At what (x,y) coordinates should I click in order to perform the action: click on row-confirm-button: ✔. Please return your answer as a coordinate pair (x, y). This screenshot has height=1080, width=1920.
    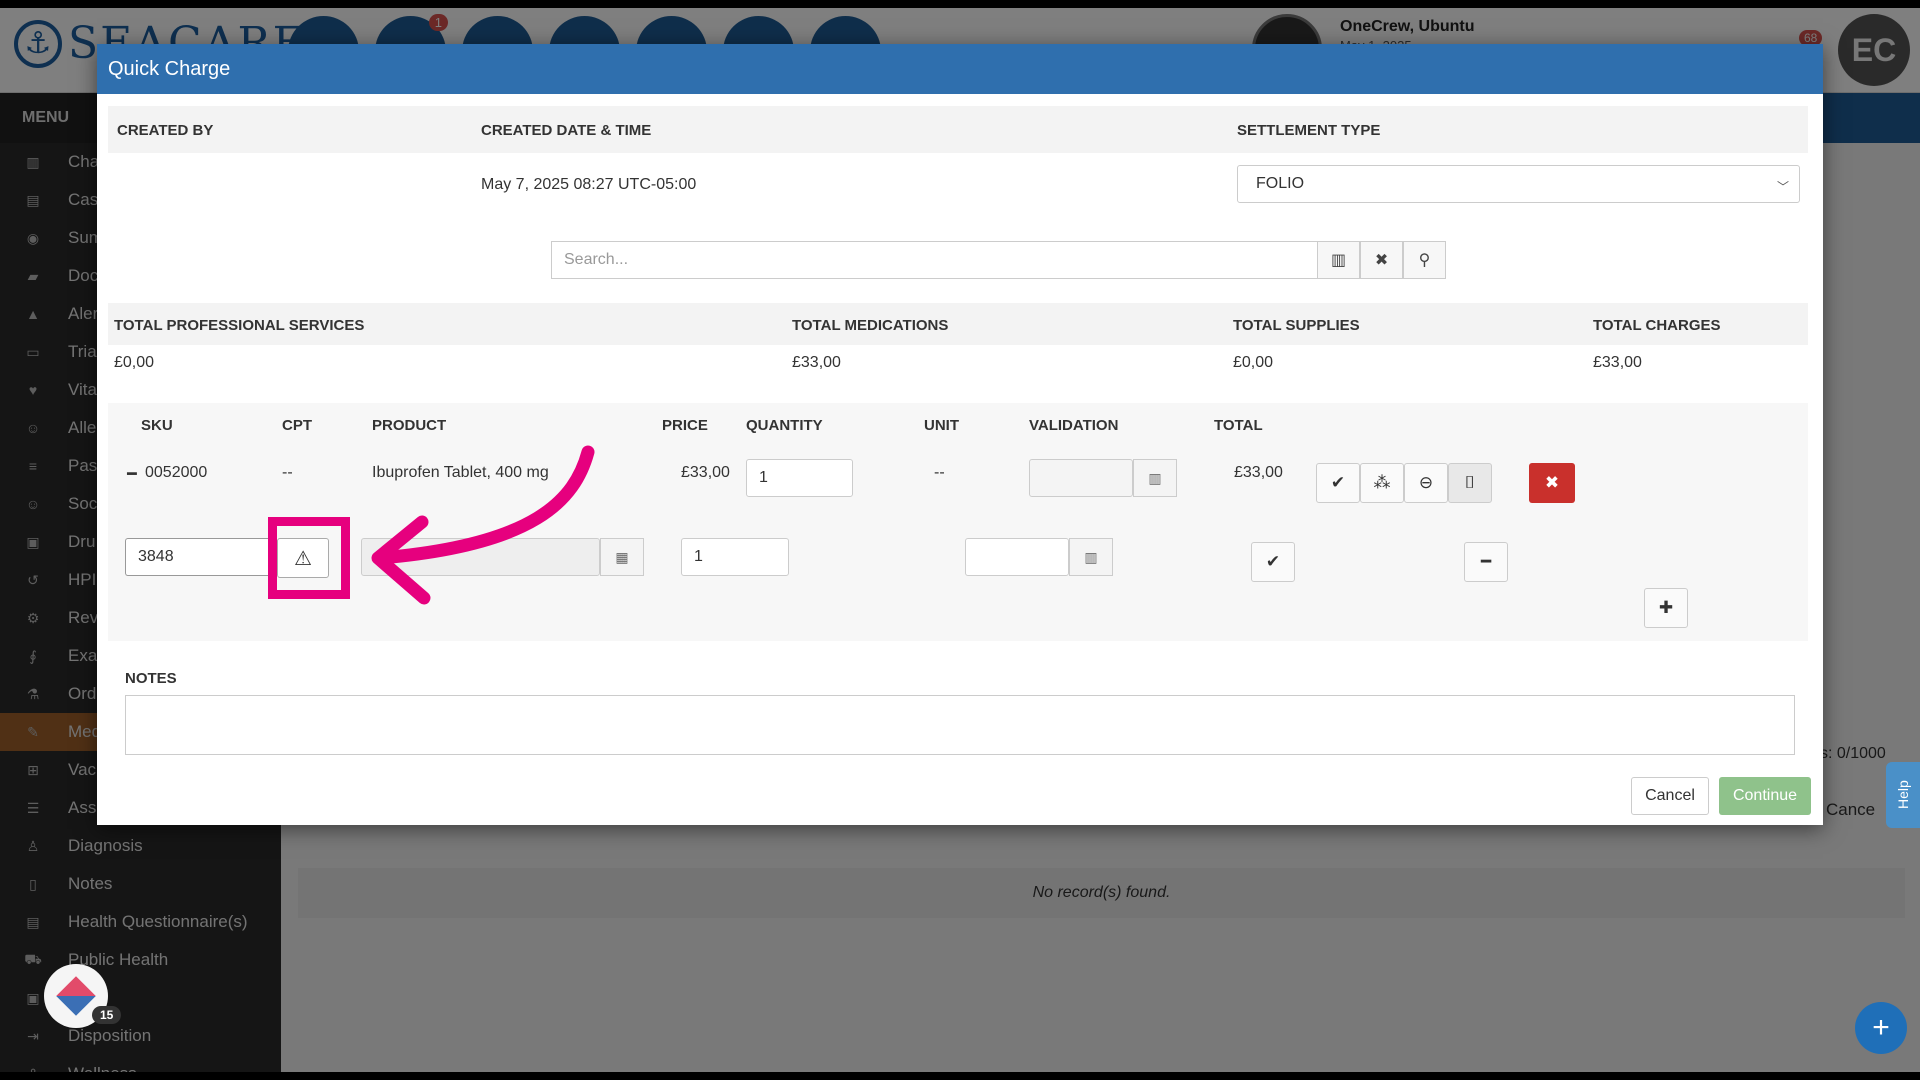
    Looking at the image, I should click on (1338, 483).